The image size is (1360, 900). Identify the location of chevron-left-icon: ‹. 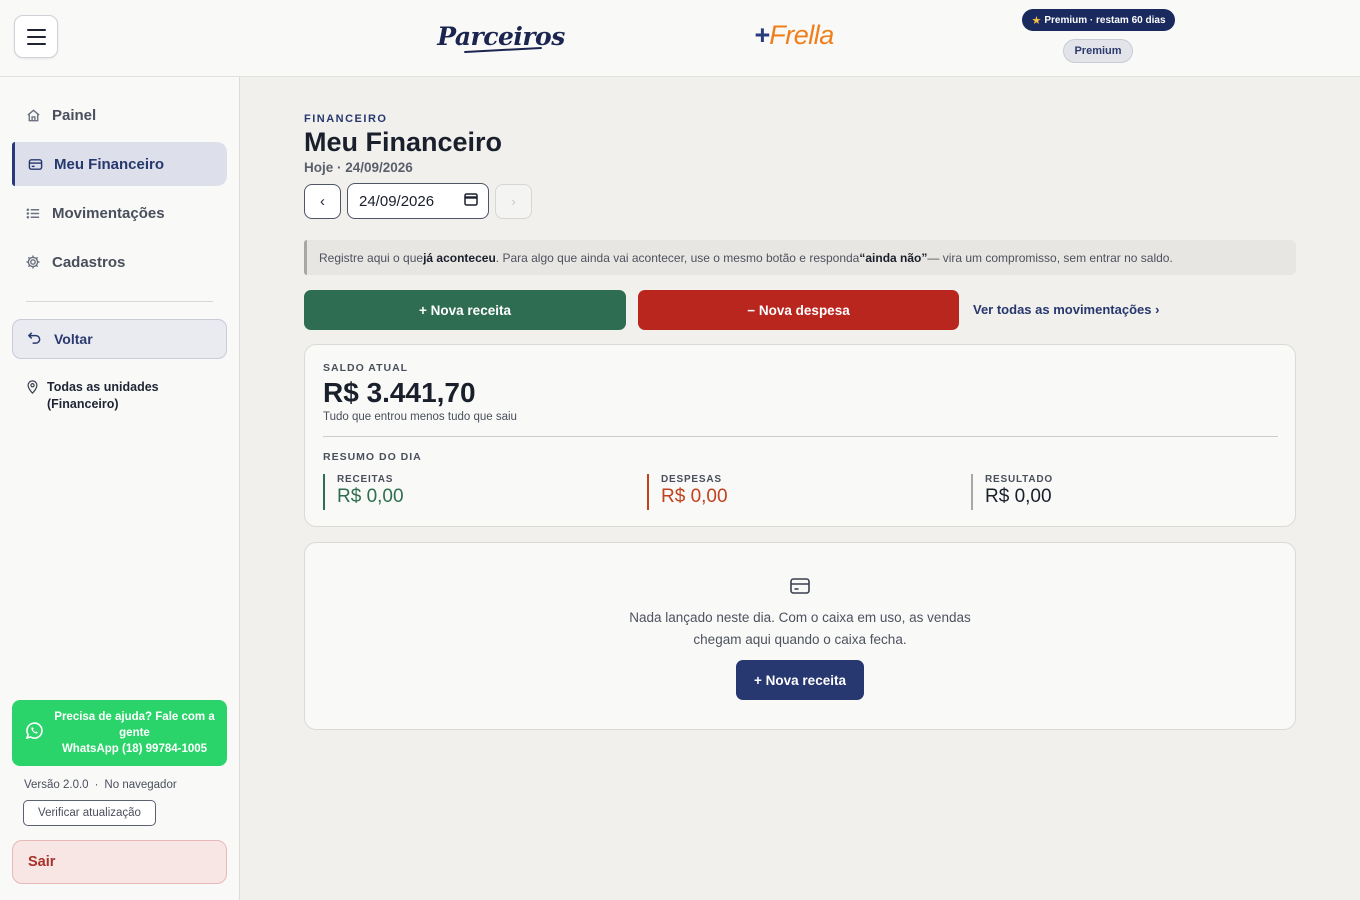
(322, 201).